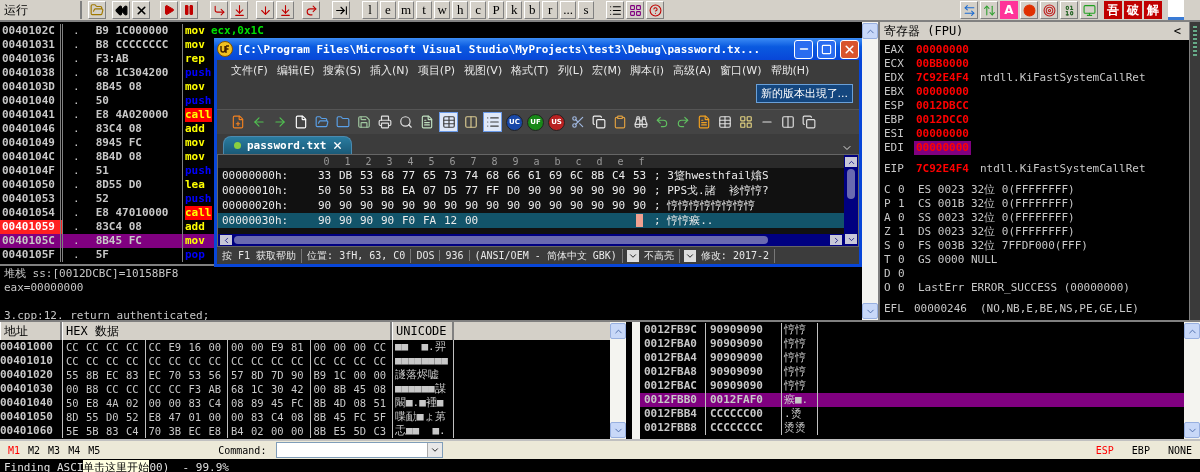 This screenshot has width=1200, height=472. Describe the element at coordinates (888, 190) in the screenshot. I see `flag-name: C` at that location.